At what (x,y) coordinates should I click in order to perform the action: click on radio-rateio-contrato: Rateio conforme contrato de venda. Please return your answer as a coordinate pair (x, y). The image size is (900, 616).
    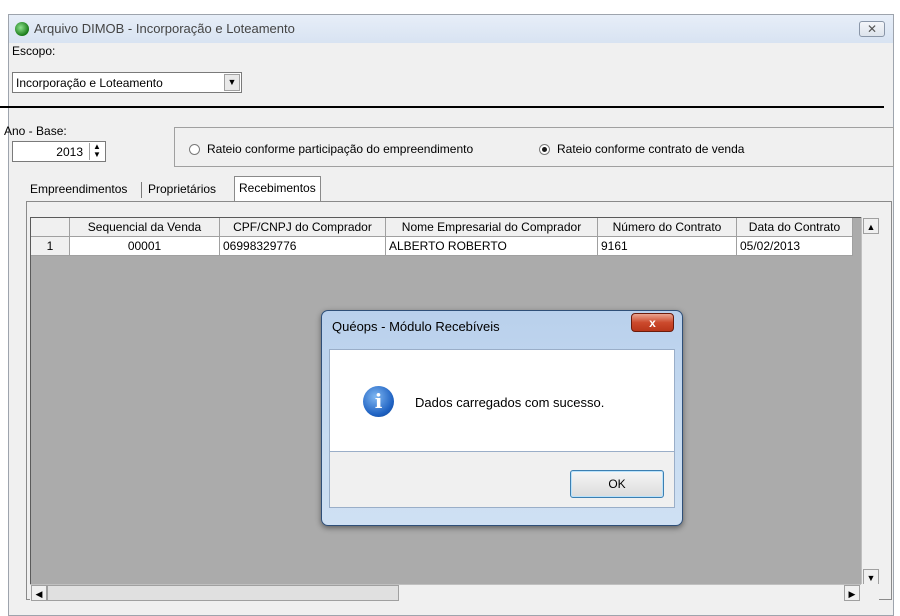
    Looking at the image, I should click on (641, 149).